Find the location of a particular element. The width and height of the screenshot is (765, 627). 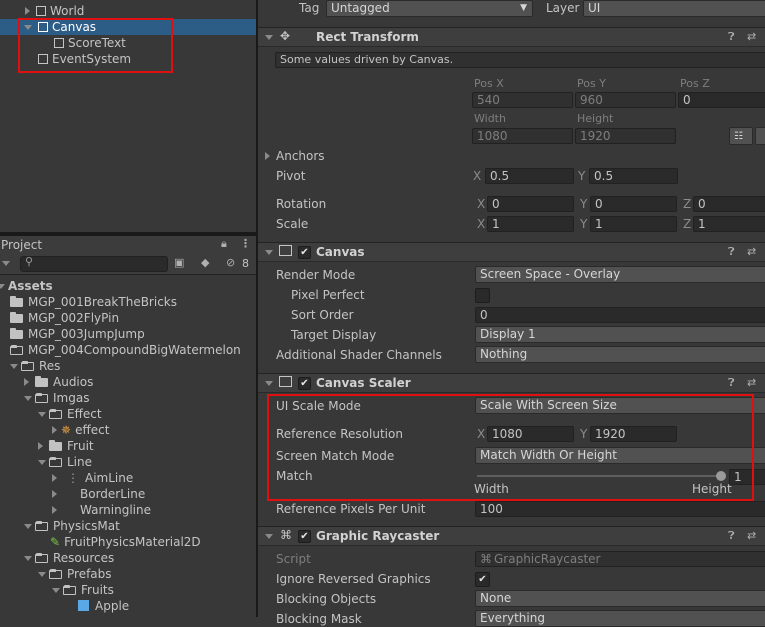

asset-item: ✎ FruitPhysicsMaterial2D is located at coordinates (100, 542).